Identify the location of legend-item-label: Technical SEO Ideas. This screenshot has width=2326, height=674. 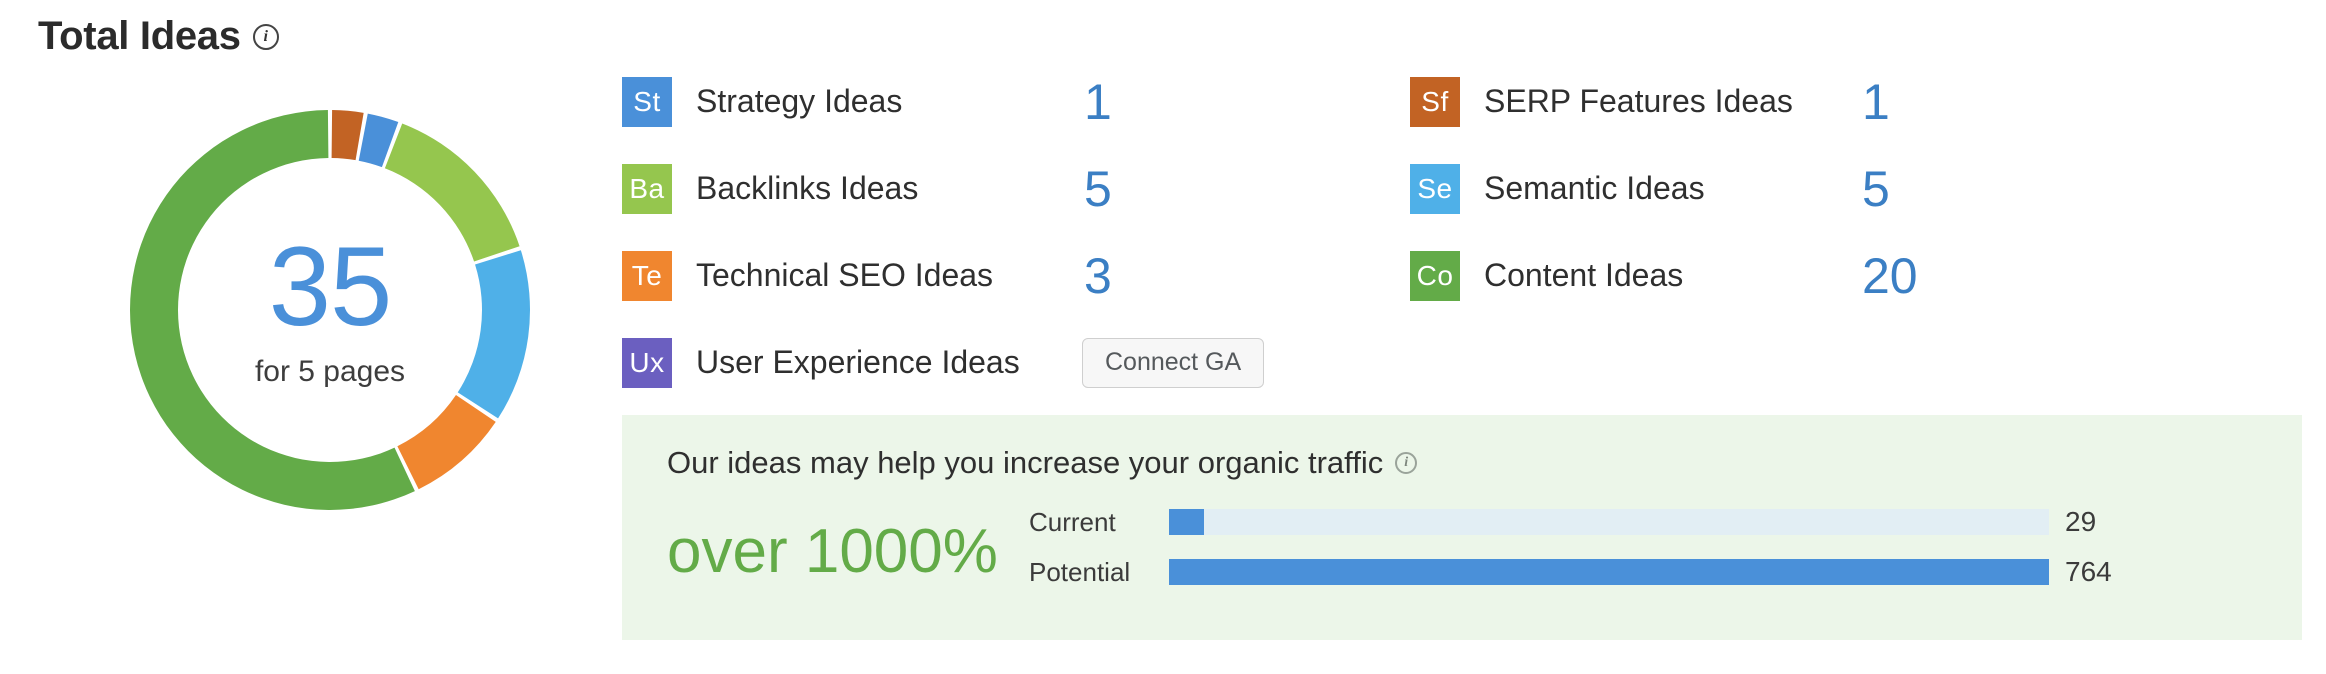
(845, 275).